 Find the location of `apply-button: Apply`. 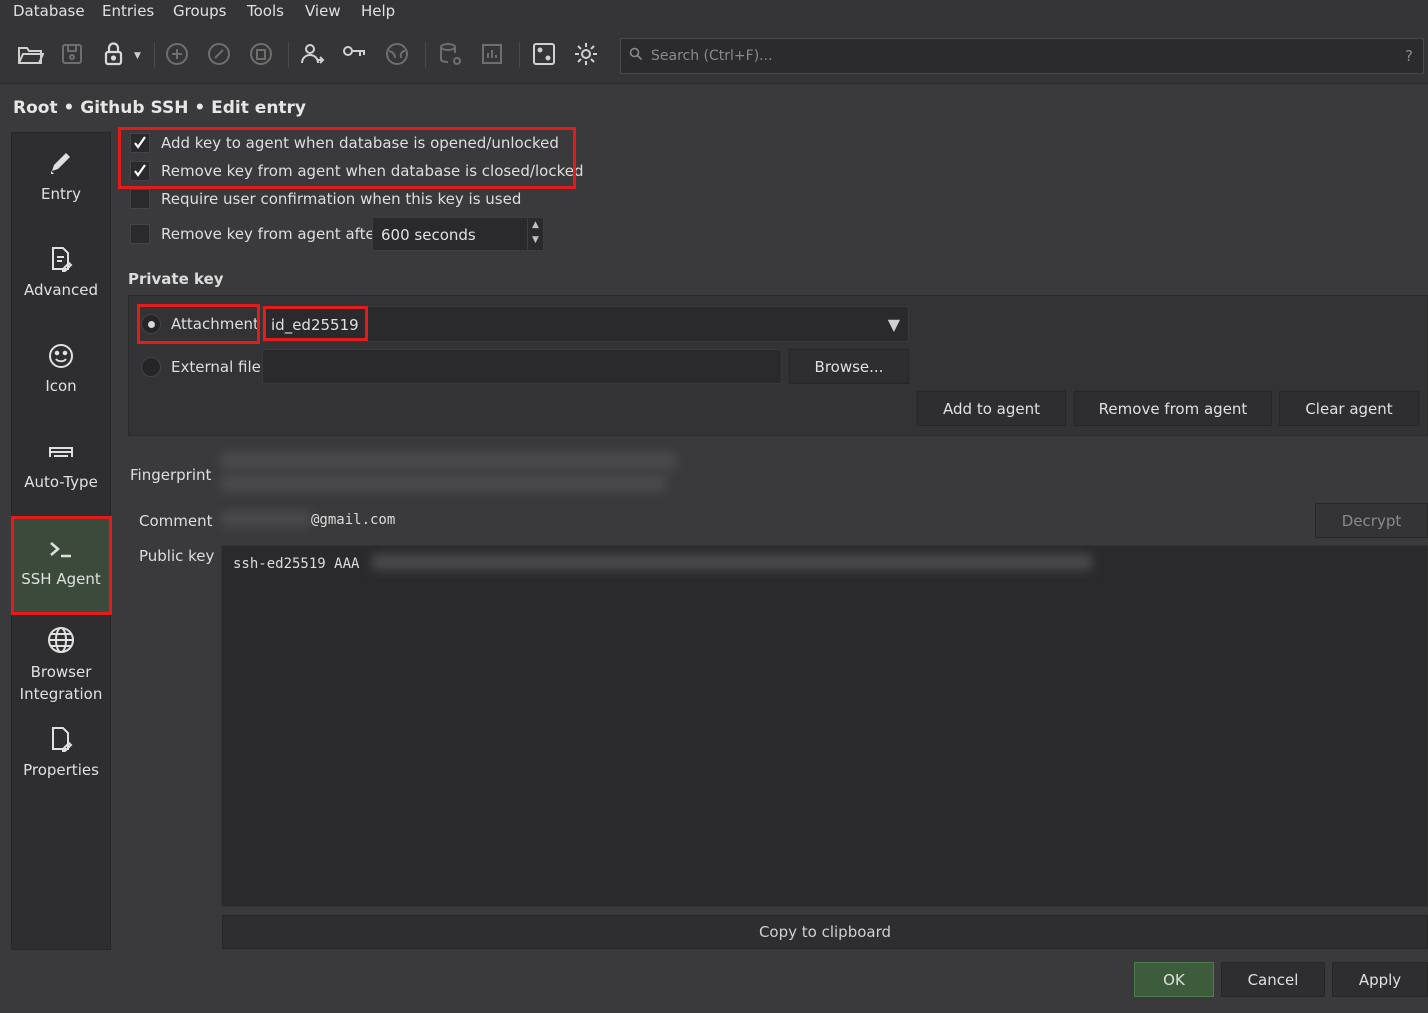

apply-button: Apply is located at coordinates (1380, 979).